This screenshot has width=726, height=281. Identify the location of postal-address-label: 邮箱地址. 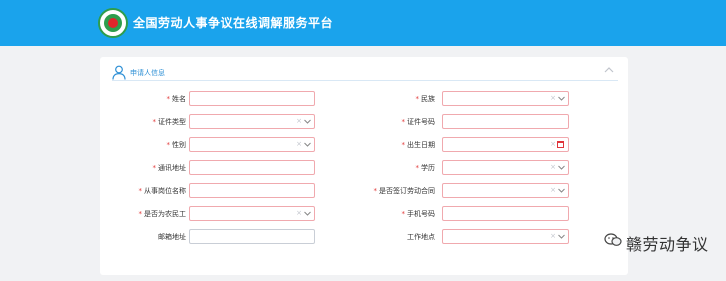
(172, 237).